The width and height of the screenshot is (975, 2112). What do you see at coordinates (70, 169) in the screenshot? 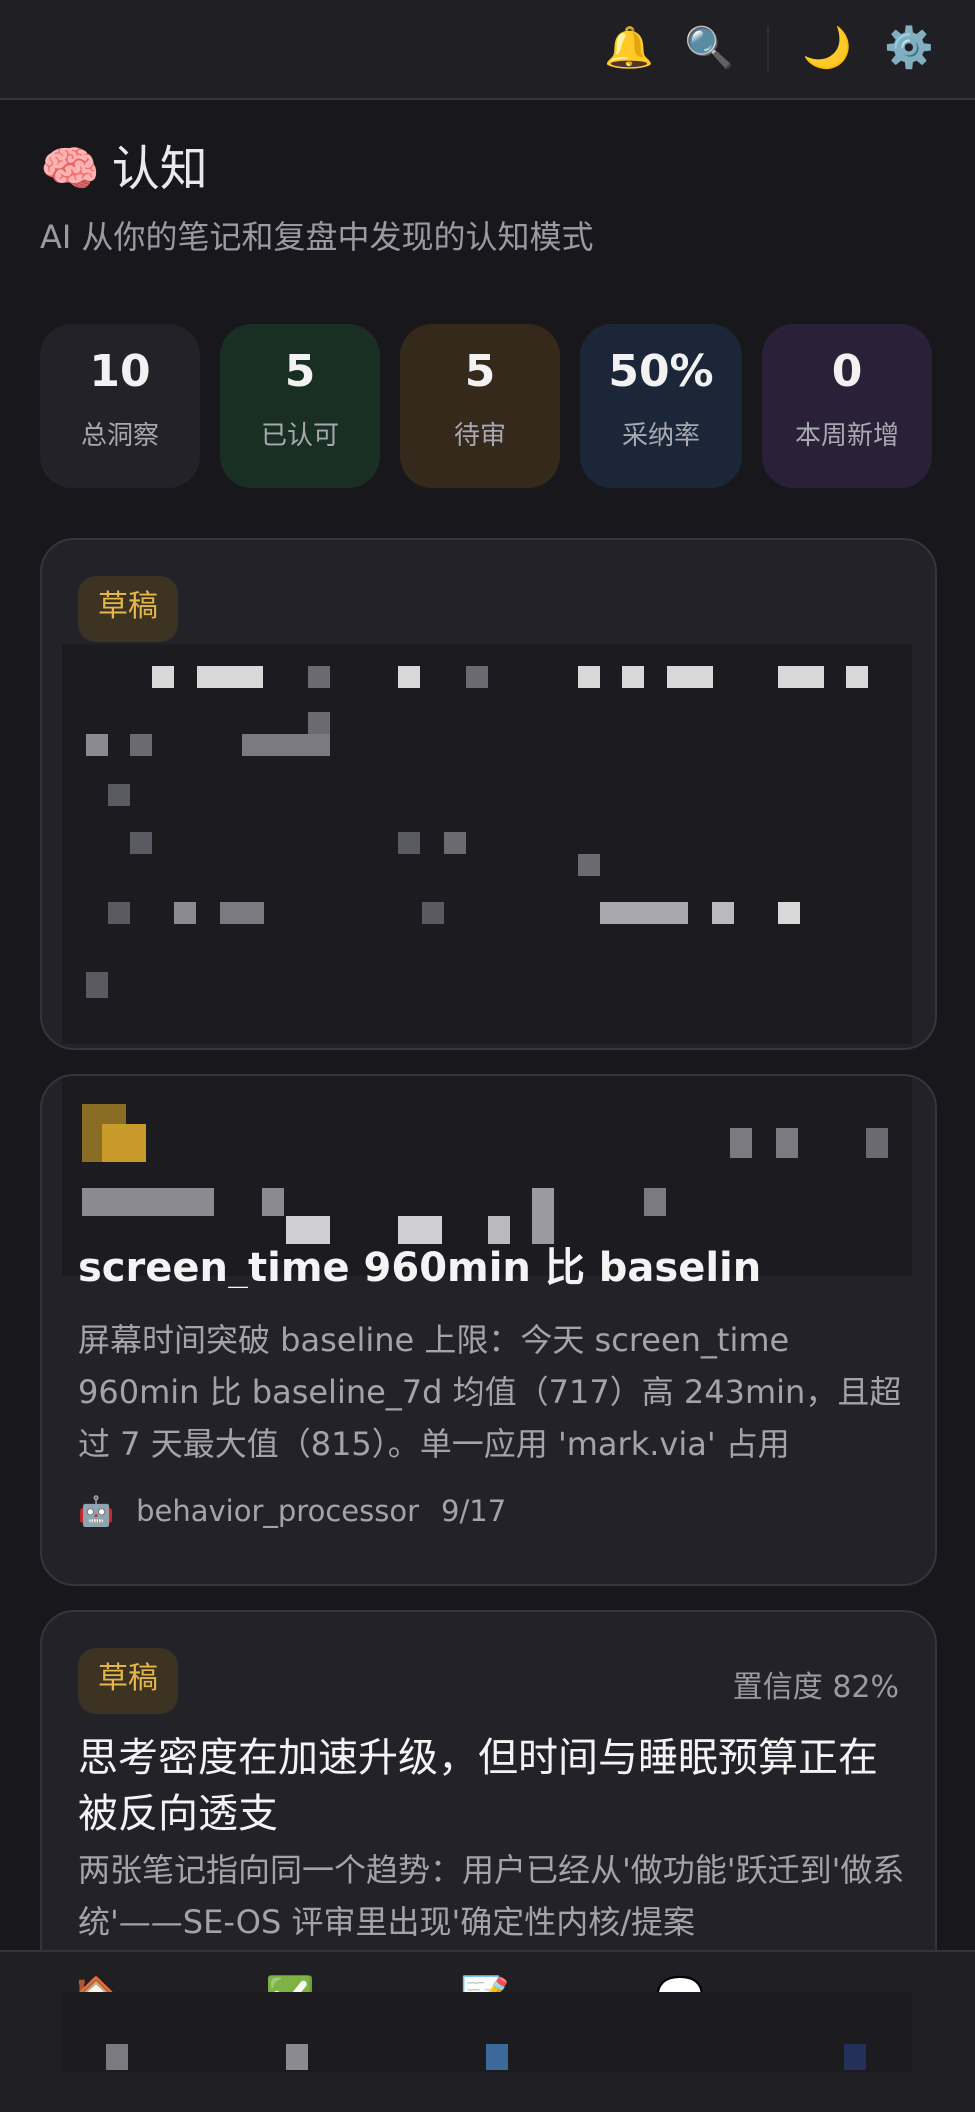
I see `brain-icon: 🧠` at bounding box center [70, 169].